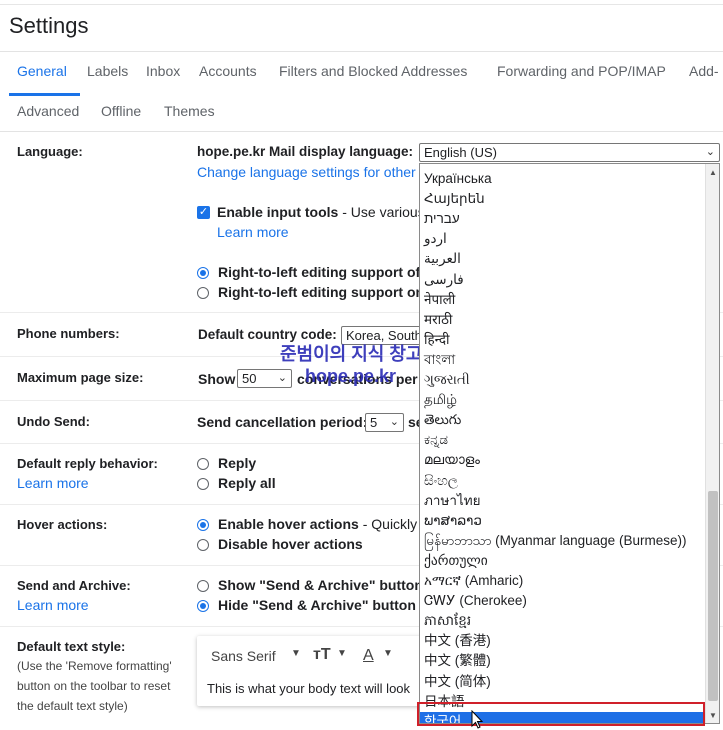 The image size is (723, 730). I want to click on language-section-title: Language:, so click(50, 151).